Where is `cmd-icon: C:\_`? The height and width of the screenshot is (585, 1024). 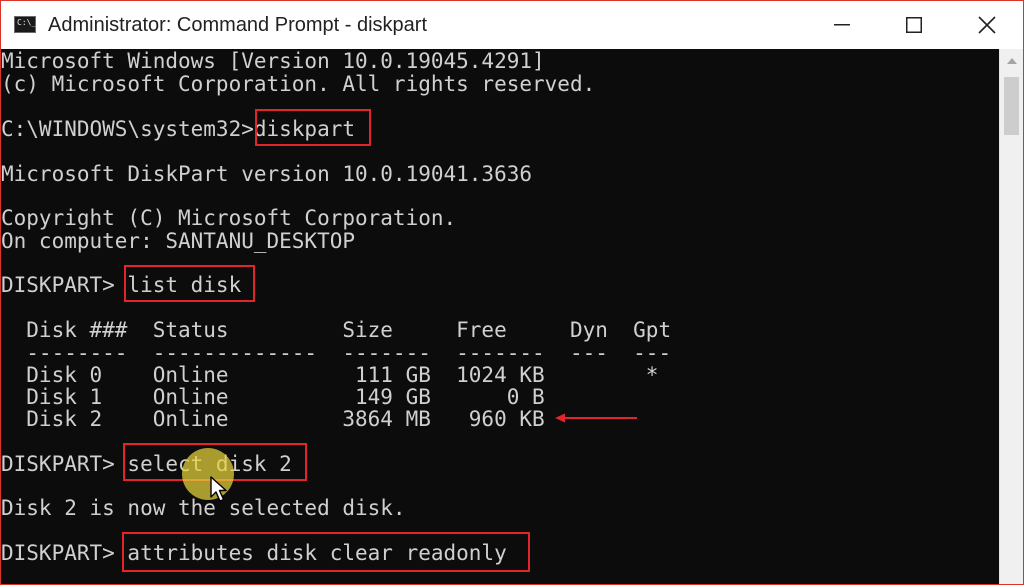
cmd-icon: C:\_ is located at coordinates (25, 24).